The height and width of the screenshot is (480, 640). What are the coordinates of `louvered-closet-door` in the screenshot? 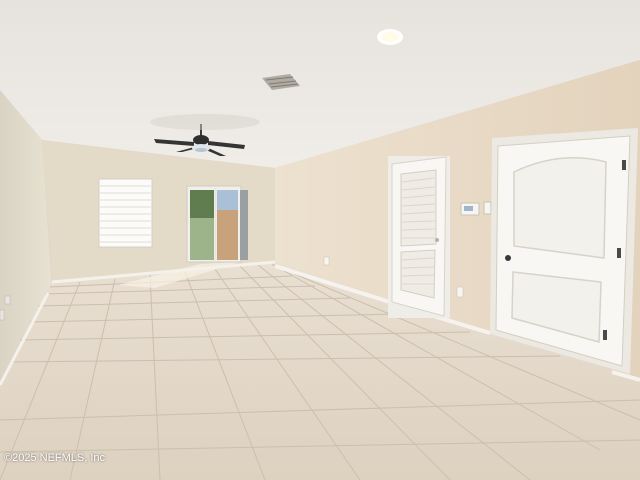 It's located at (419, 237).